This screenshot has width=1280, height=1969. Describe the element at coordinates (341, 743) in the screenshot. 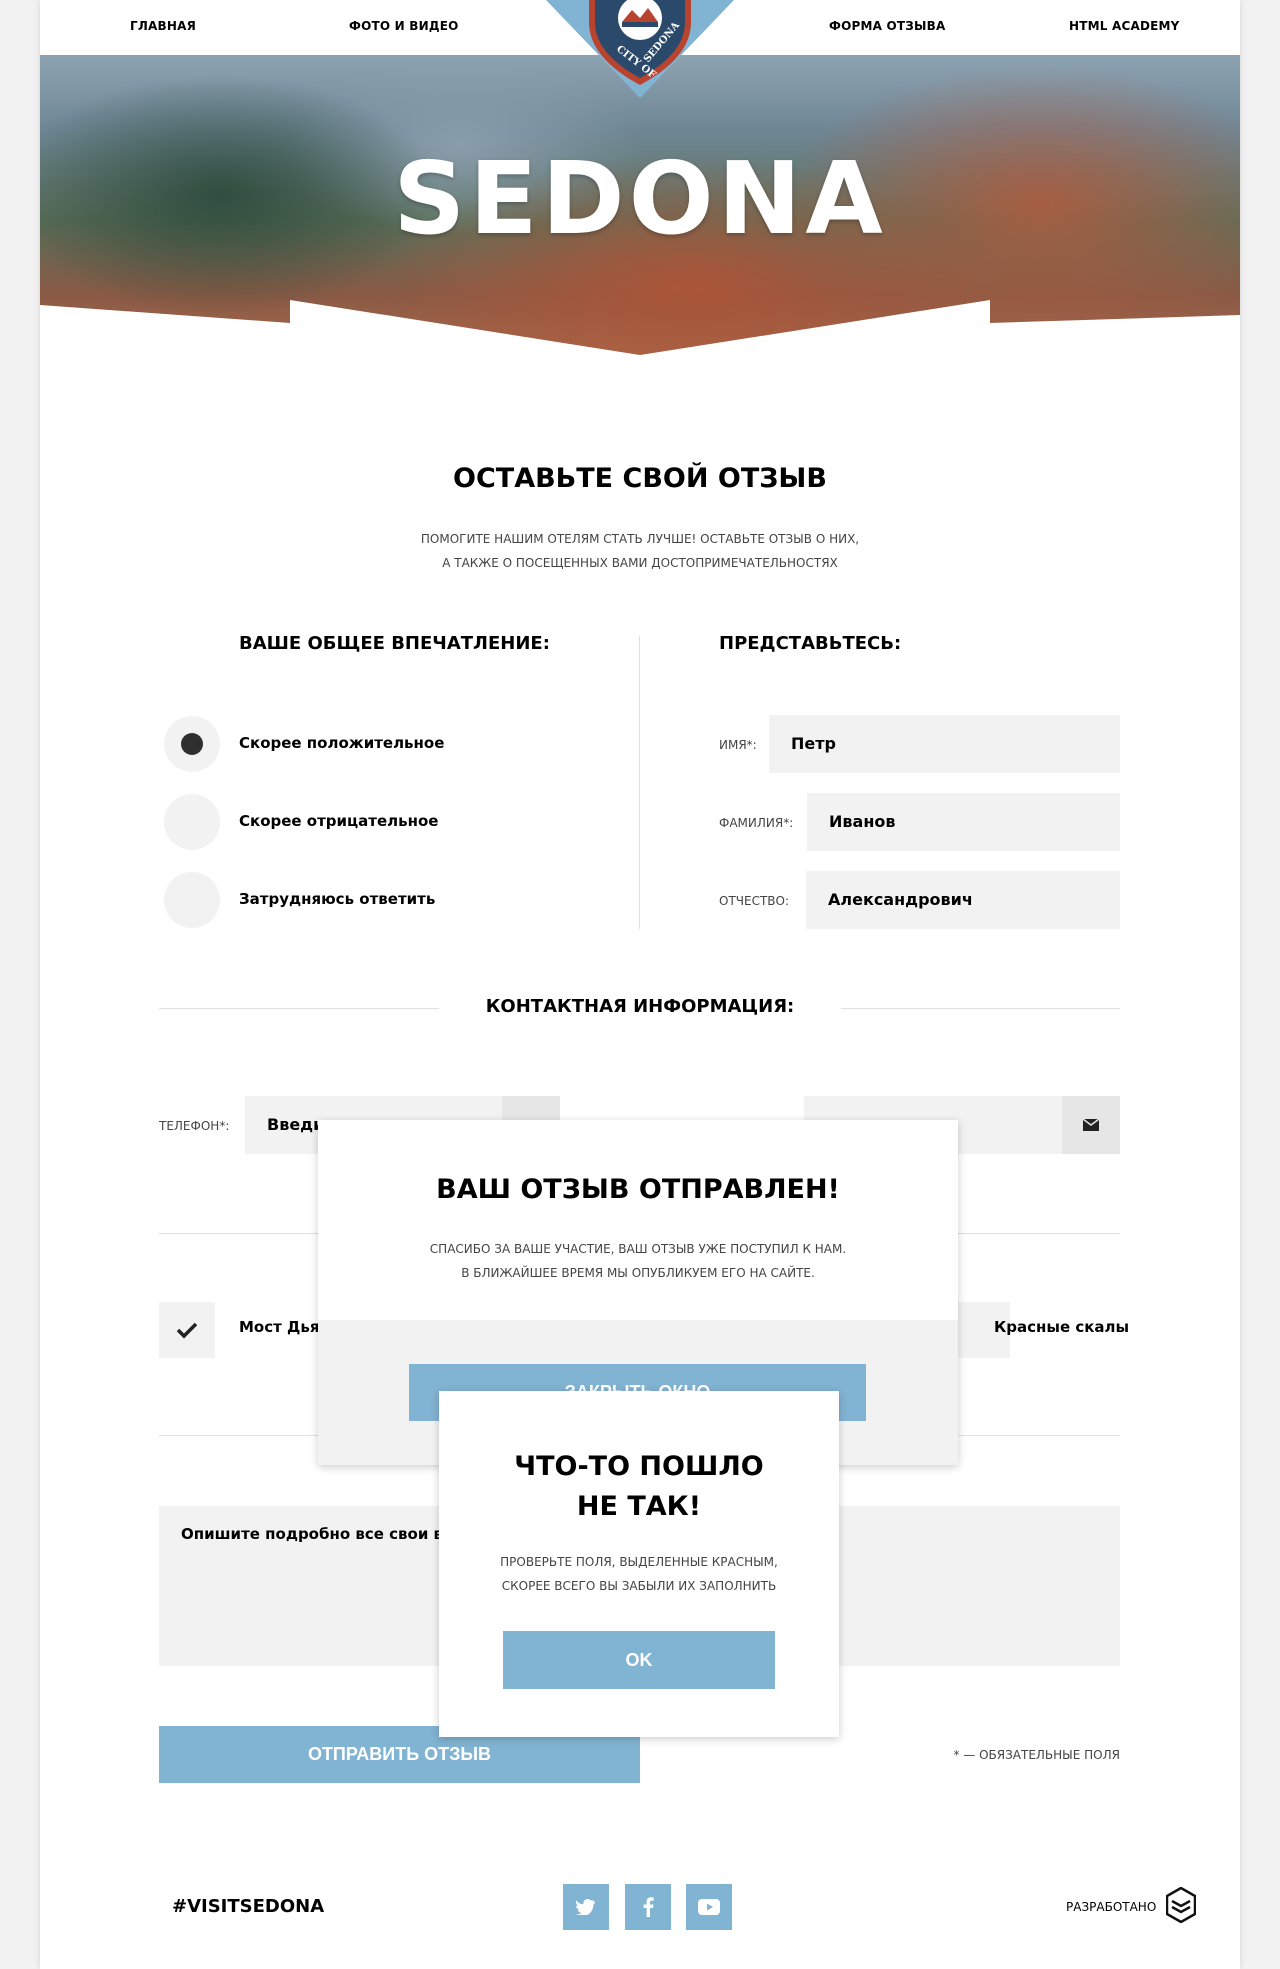

I see `radio-label-positive: Скорее положительное` at that location.